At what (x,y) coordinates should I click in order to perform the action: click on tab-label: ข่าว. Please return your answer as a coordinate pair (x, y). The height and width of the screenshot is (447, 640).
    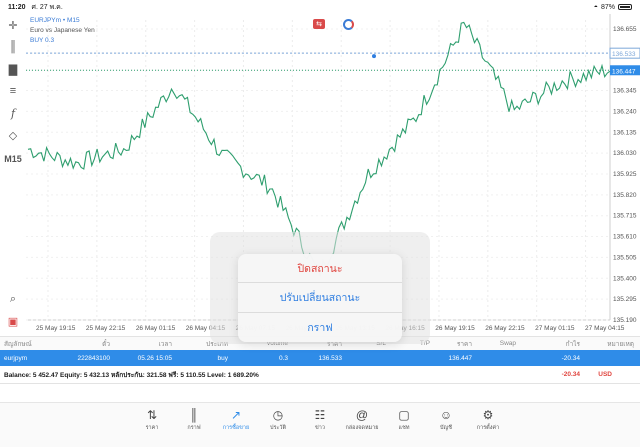
    Looking at the image, I should click on (320, 428).